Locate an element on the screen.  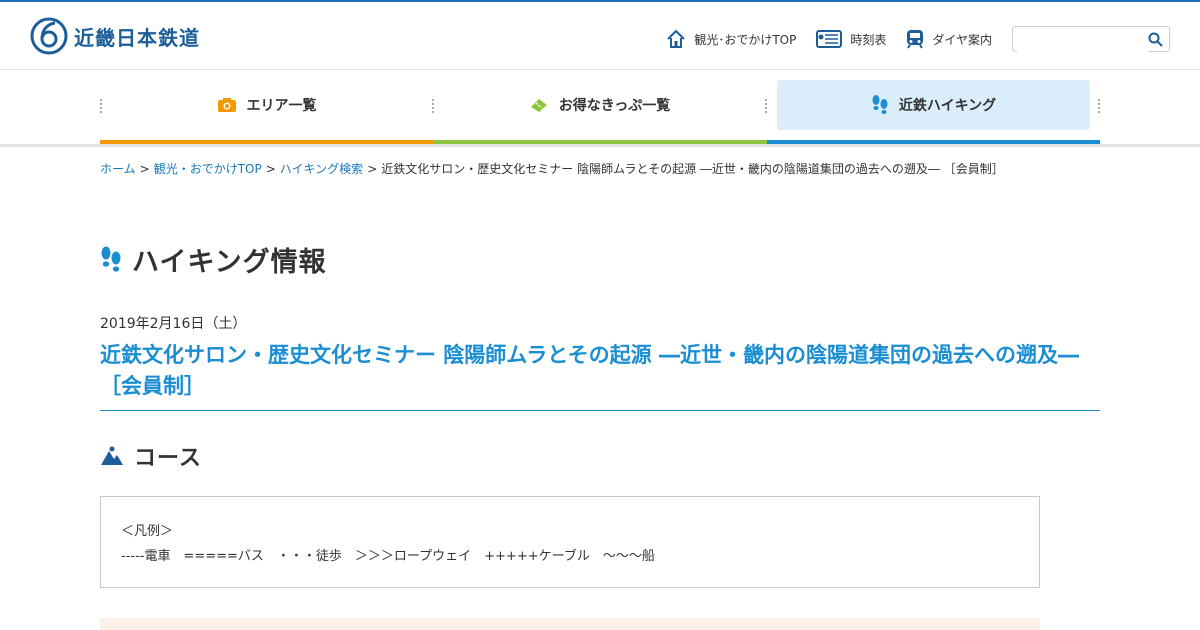
search-box is located at coordinates (1091, 39).